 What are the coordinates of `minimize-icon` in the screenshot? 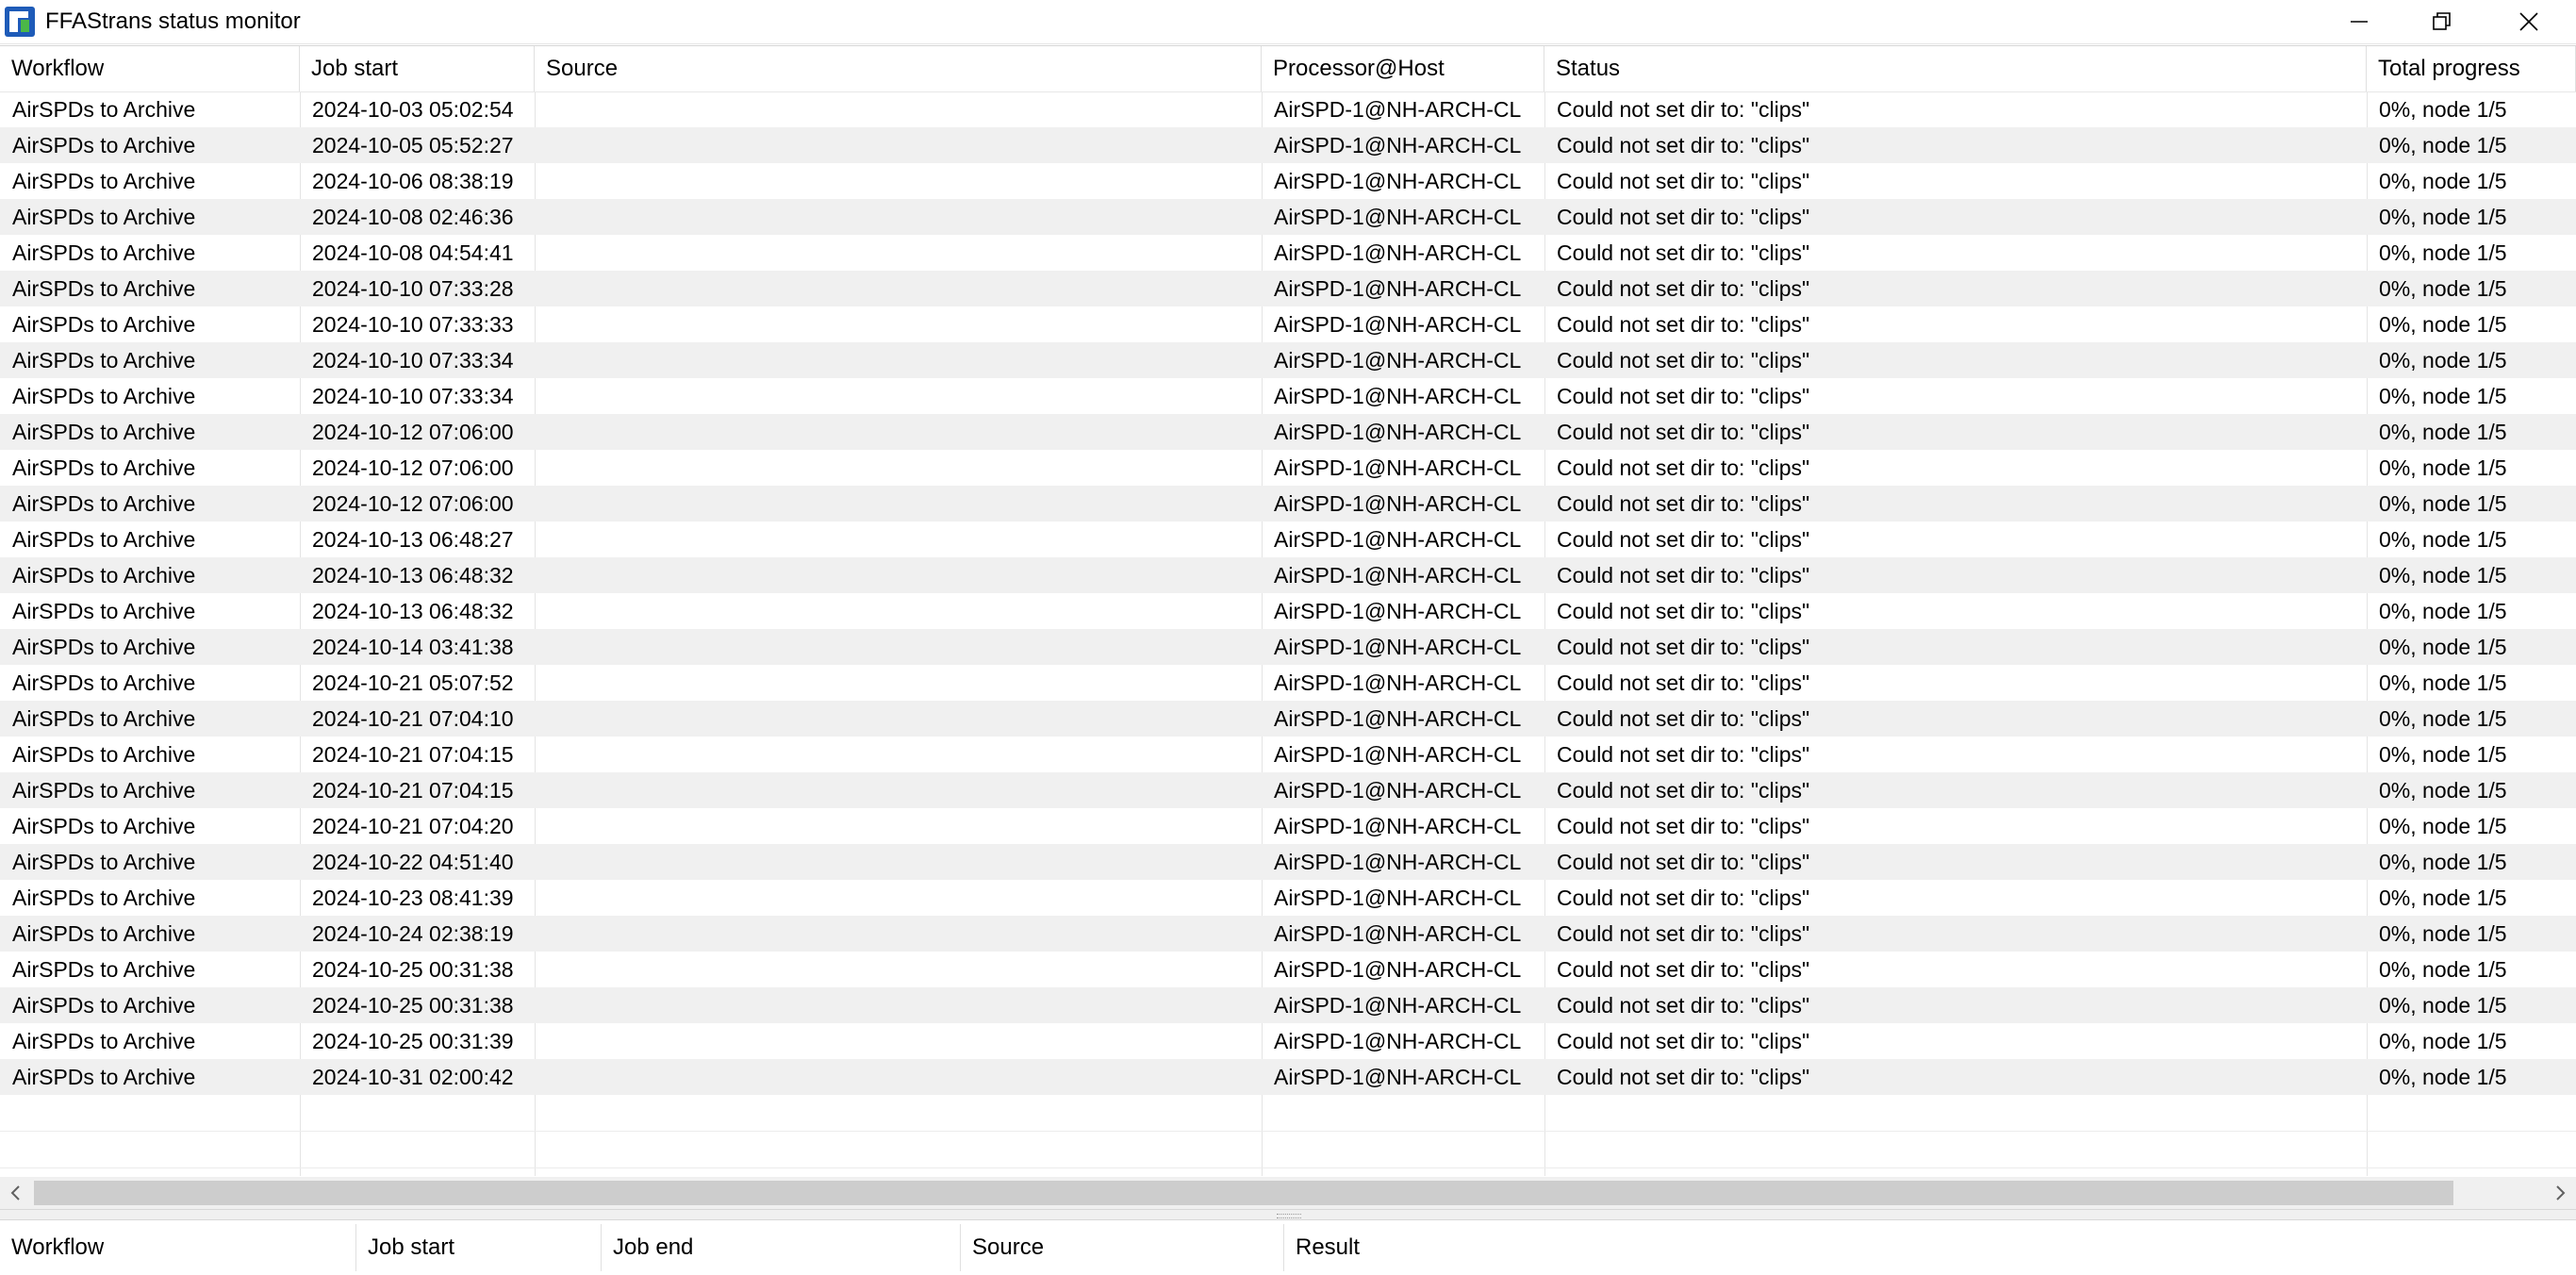 It's located at (2359, 22).